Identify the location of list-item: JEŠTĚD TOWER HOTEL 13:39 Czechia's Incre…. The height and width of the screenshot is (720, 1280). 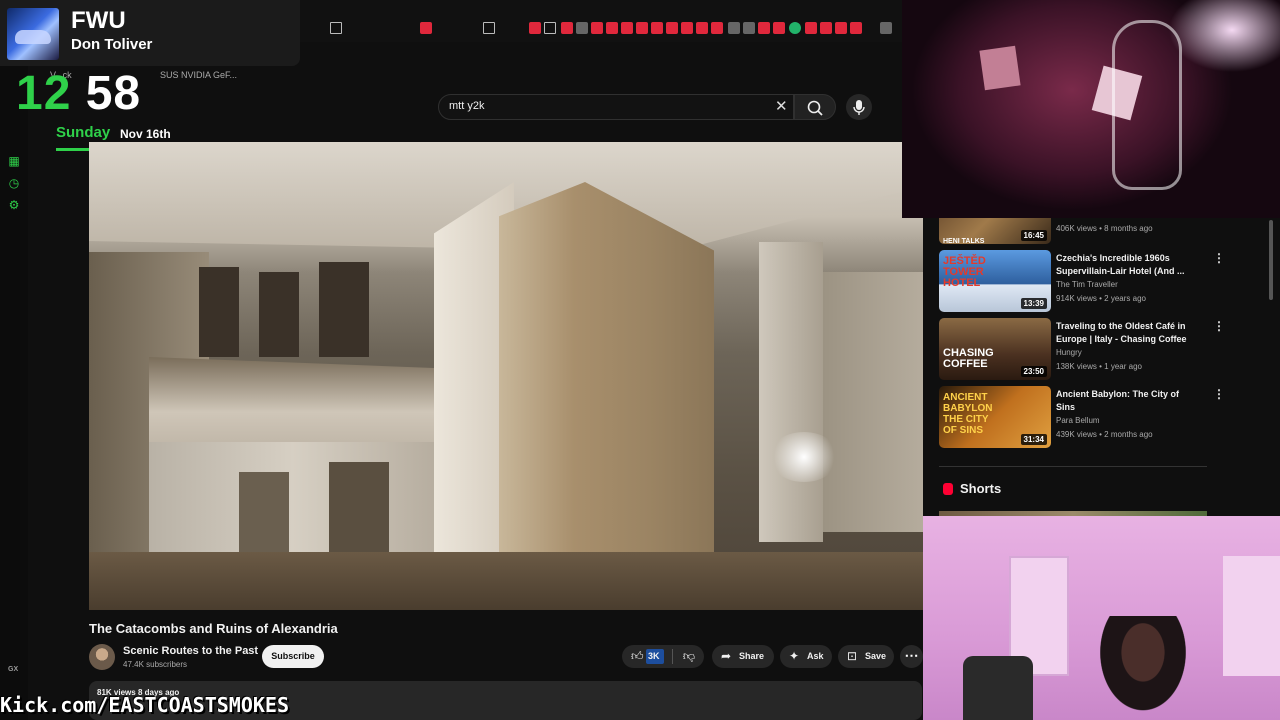
(1109, 281).